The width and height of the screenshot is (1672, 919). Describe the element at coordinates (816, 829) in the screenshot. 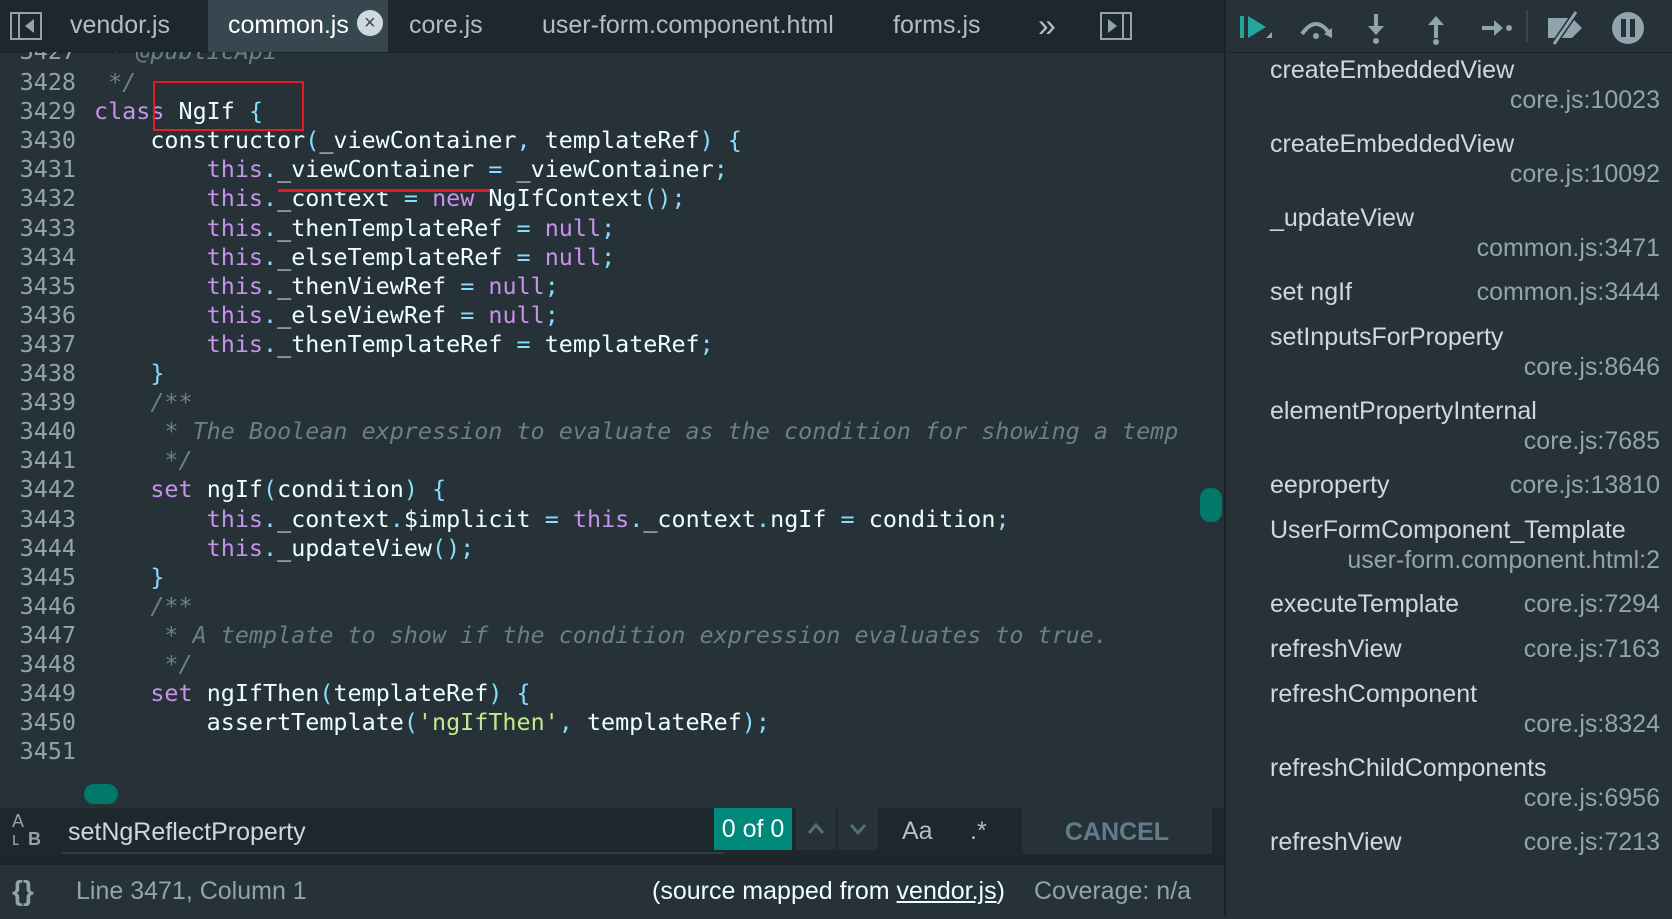

I see `previous-match-button` at that location.